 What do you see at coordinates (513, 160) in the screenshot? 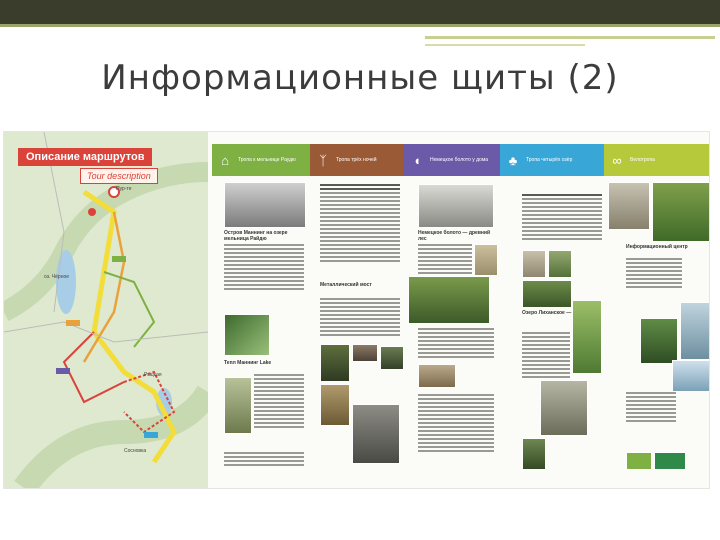
I see `pine-icon: ♣` at bounding box center [513, 160].